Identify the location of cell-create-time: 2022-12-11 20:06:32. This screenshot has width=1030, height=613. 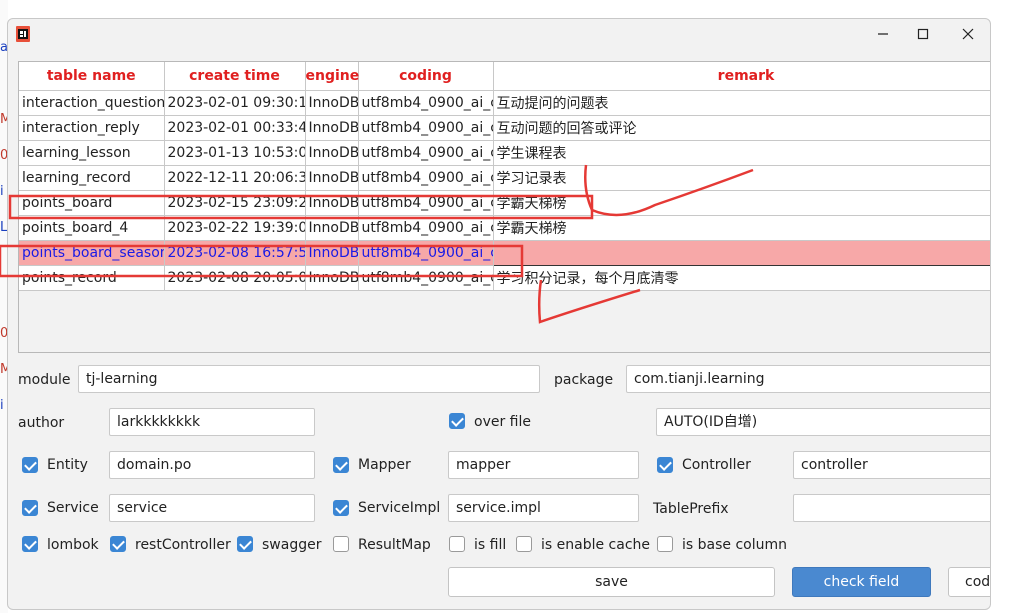
(235, 178).